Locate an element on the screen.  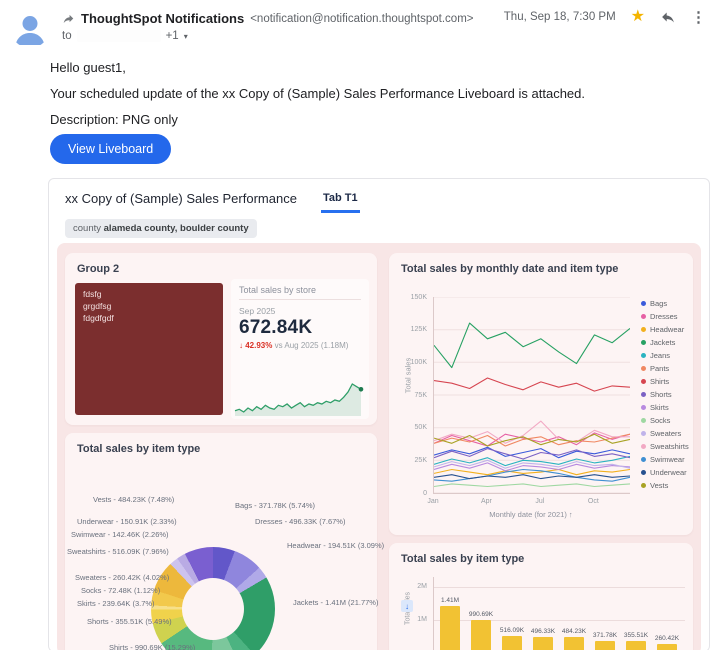
line-x-axis-label: Monthly date (for 2021) ↑ is located at coordinates (531, 514).